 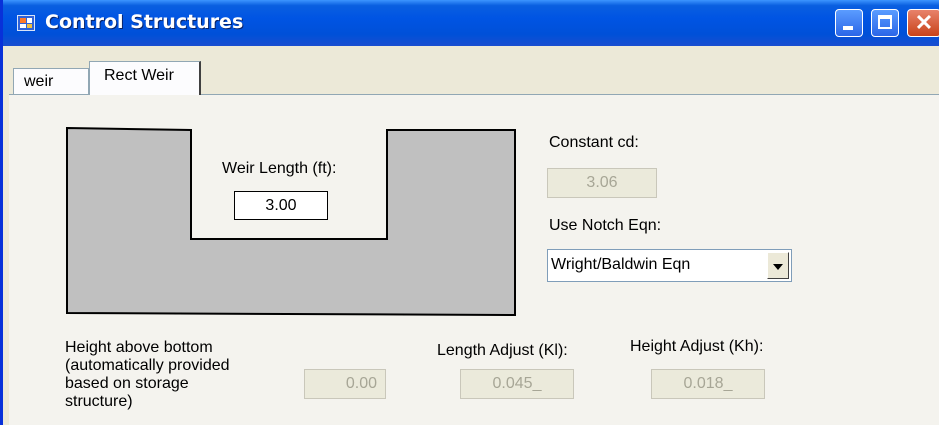 What do you see at coordinates (127, 383) in the screenshot?
I see `height-label-line-3: based on storage` at bounding box center [127, 383].